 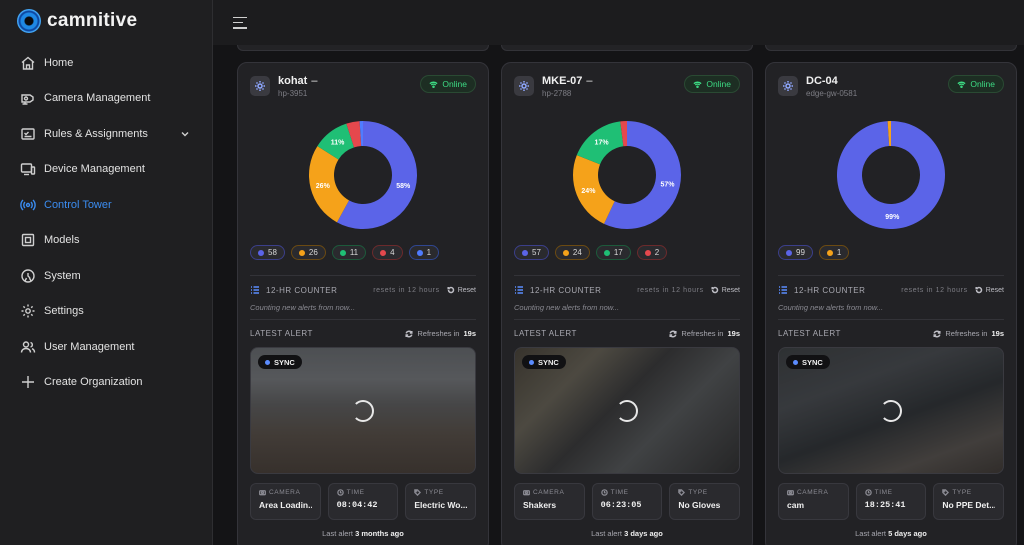 I want to click on last-alert-text: Last alert 3 months ago, so click(x=363, y=533).